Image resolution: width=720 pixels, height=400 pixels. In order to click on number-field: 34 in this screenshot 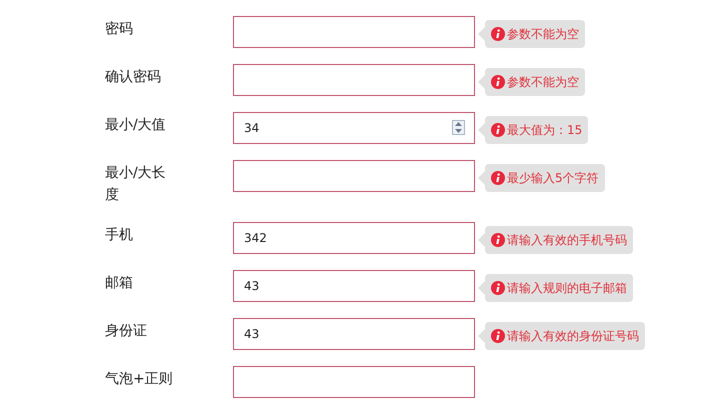, I will do `click(354, 128)`.